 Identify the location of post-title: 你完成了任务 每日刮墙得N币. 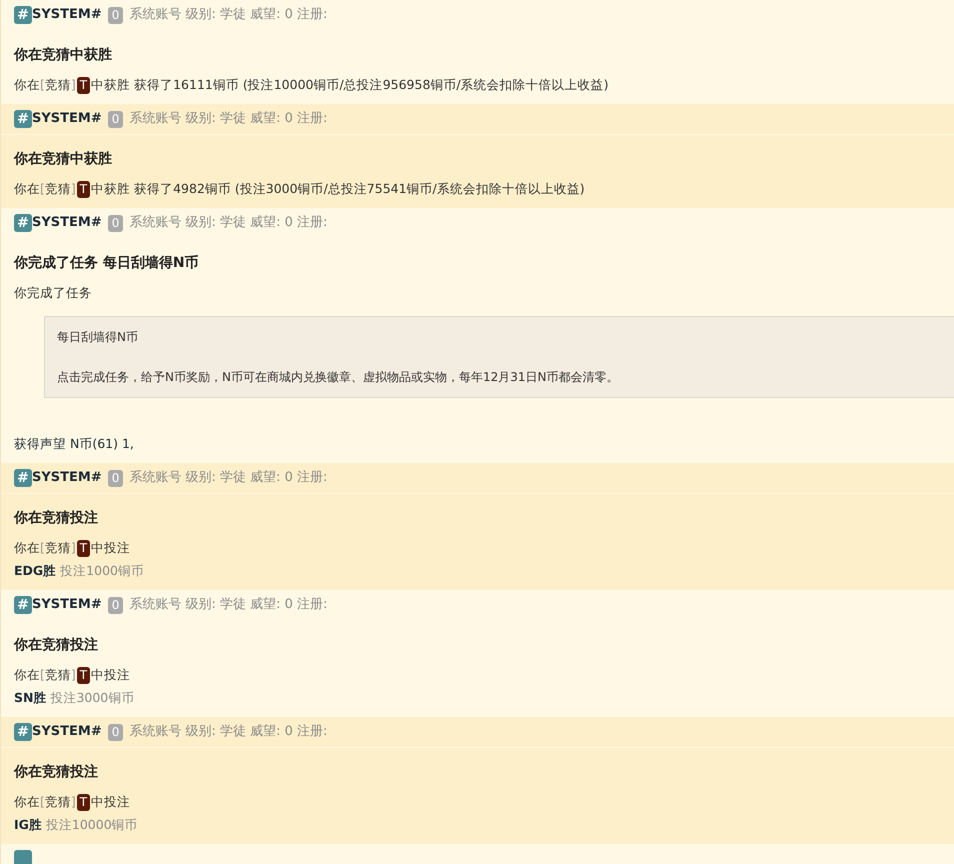
(107, 263).